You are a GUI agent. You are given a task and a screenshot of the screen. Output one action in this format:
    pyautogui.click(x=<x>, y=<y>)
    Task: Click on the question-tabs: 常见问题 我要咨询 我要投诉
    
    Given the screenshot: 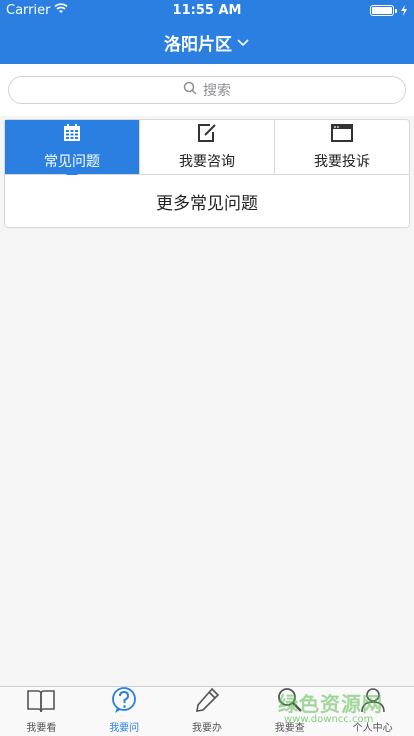 What is the action you would take?
    pyautogui.click(x=207, y=150)
    